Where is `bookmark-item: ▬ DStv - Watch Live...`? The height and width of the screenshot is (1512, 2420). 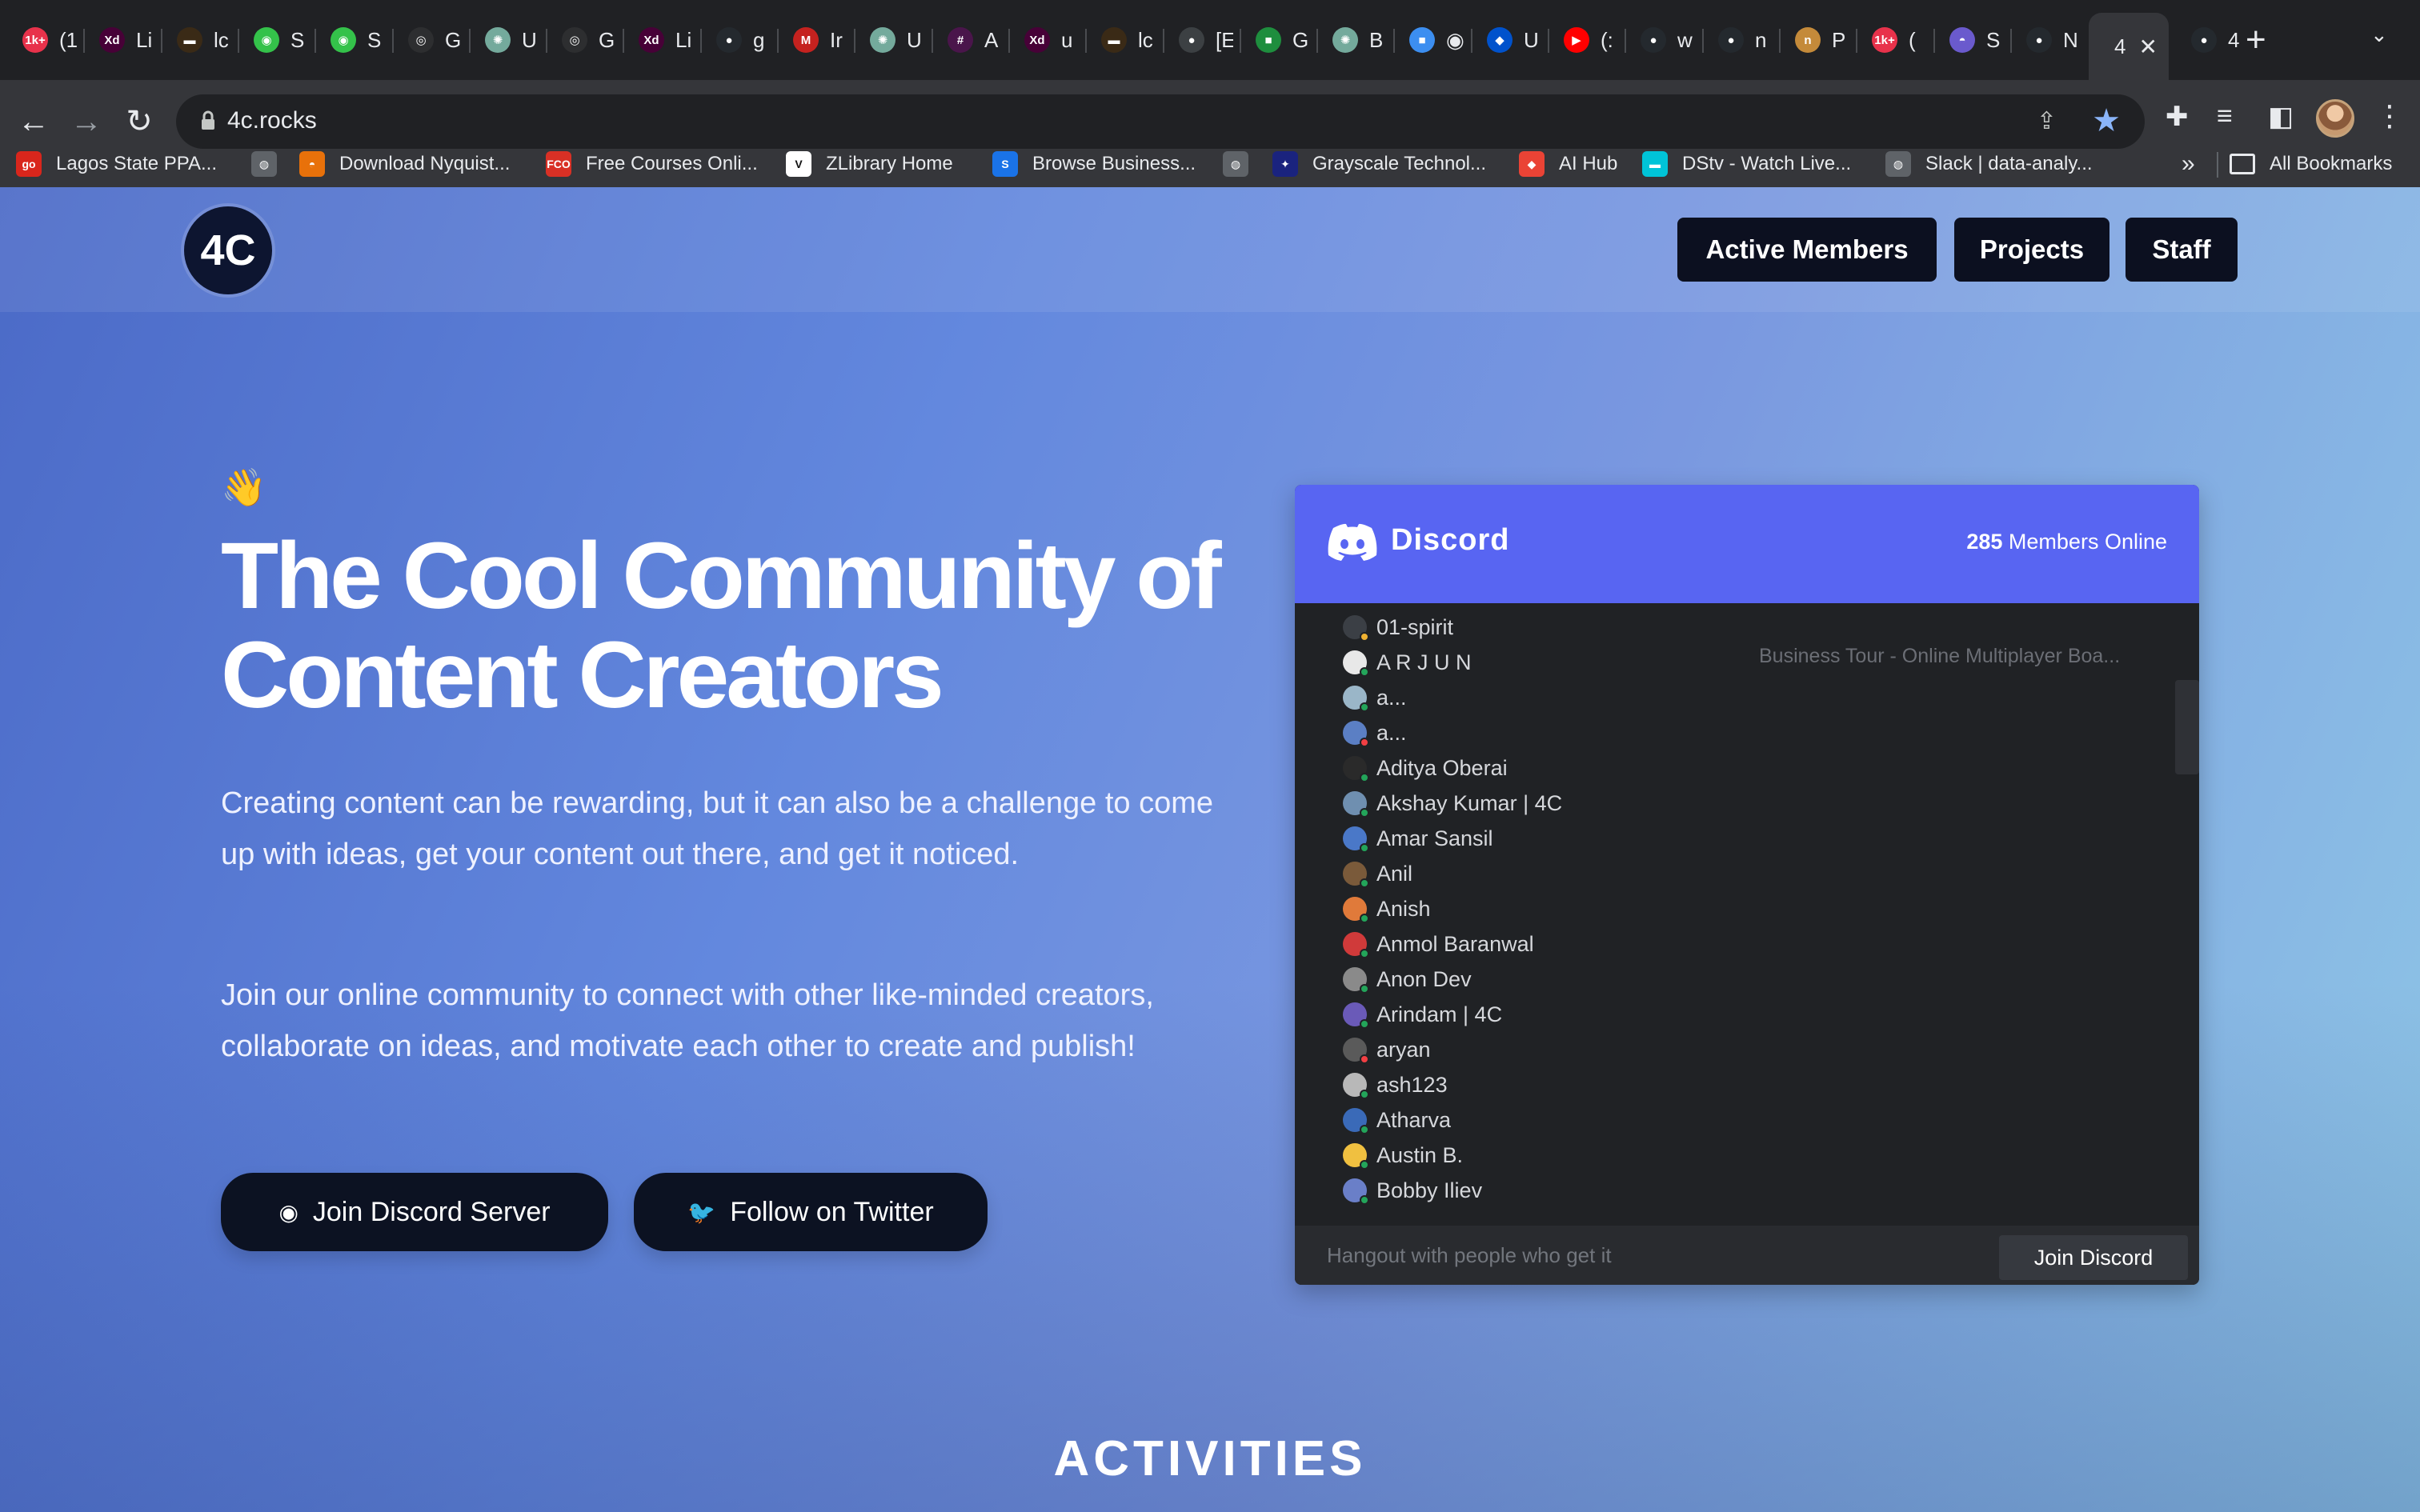 bookmark-item: ▬ DStv - Watch Live... is located at coordinates (1746, 164).